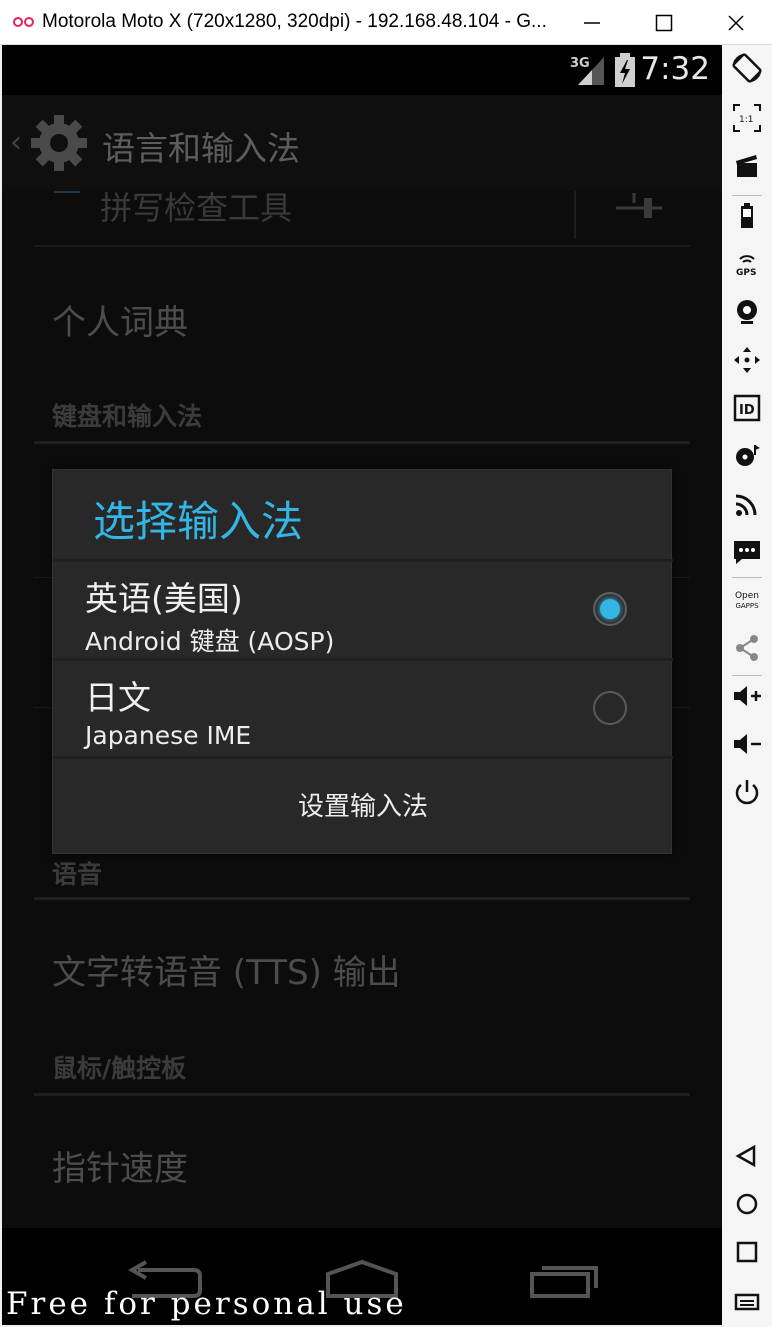 This screenshot has height=1327, width=772. I want to click on close-button, so click(736, 22).